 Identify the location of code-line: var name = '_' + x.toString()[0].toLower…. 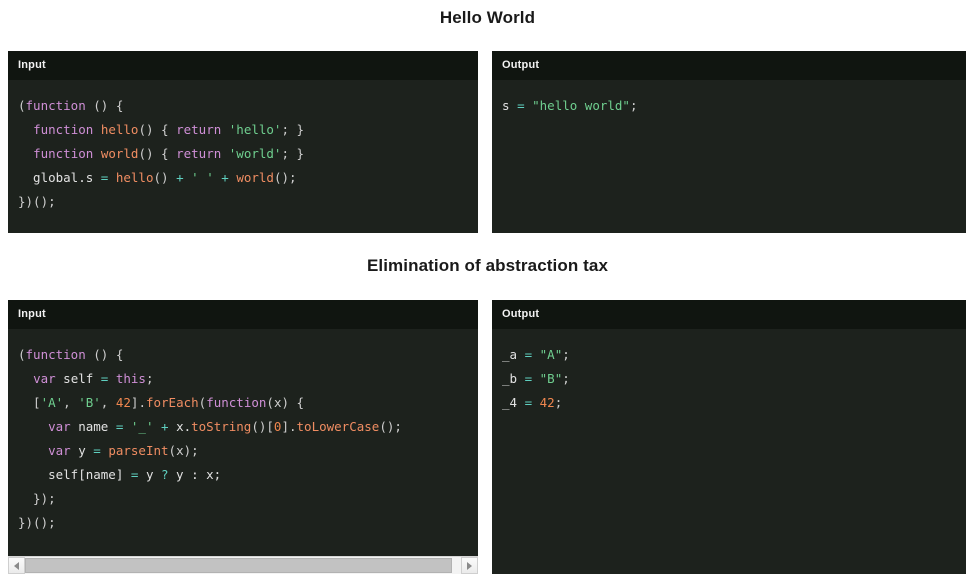
(248, 427).